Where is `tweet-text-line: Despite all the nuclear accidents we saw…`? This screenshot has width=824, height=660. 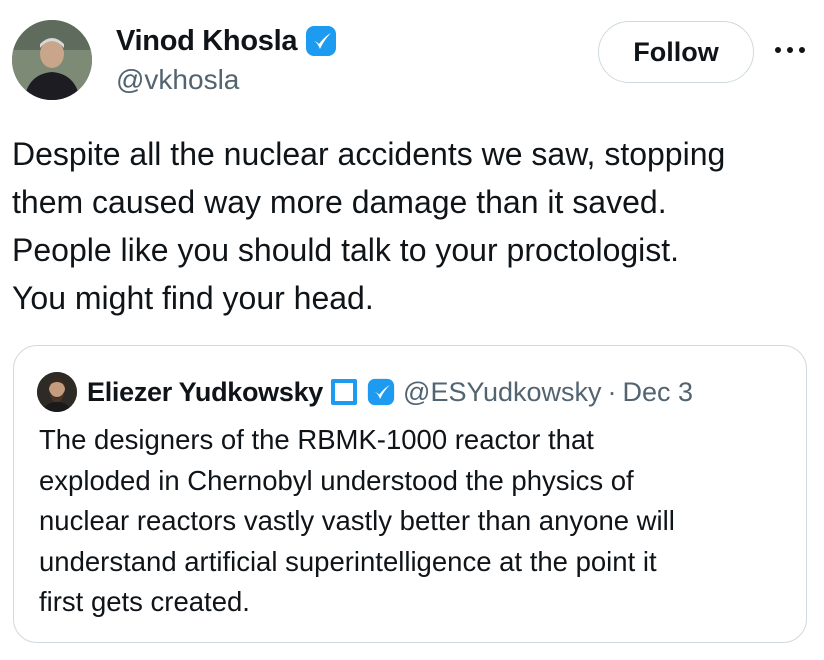
tweet-text-line: Despite all the nuclear accidents we saw… is located at coordinates (369, 154).